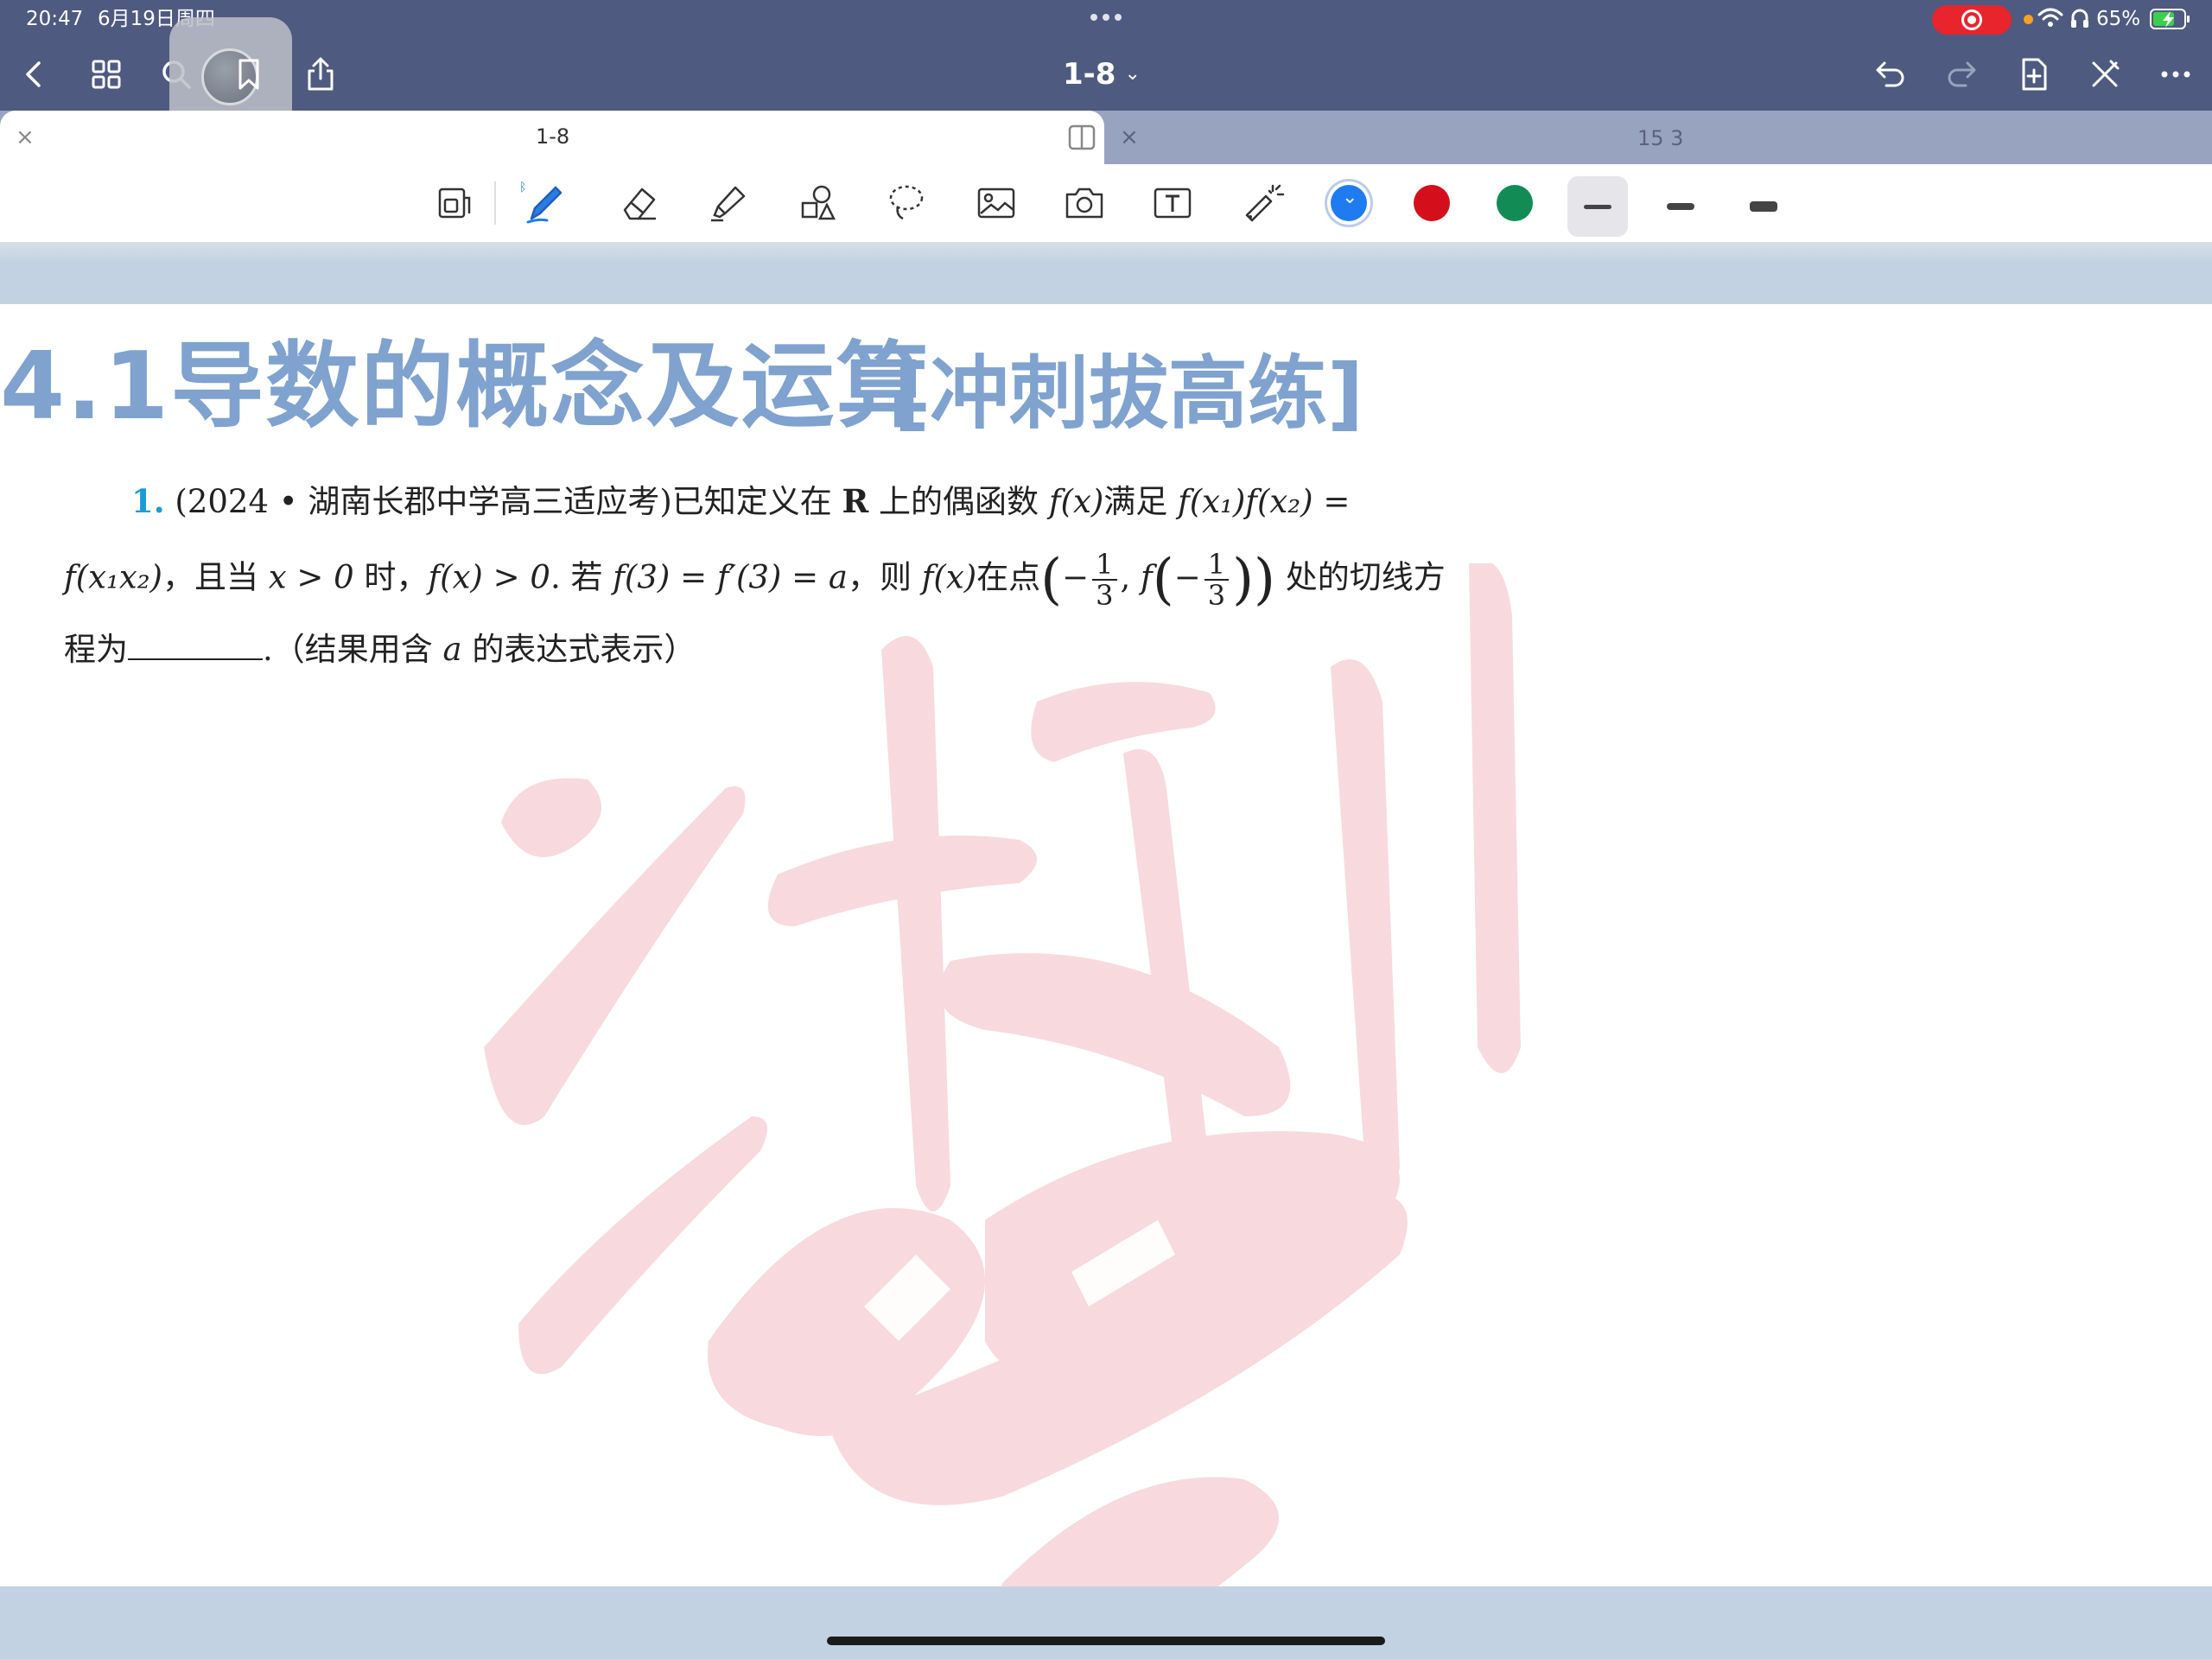 This screenshot has width=2212, height=1659. What do you see at coordinates (452, 649) in the screenshot?
I see `math-variable-a: a` at bounding box center [452, 649].